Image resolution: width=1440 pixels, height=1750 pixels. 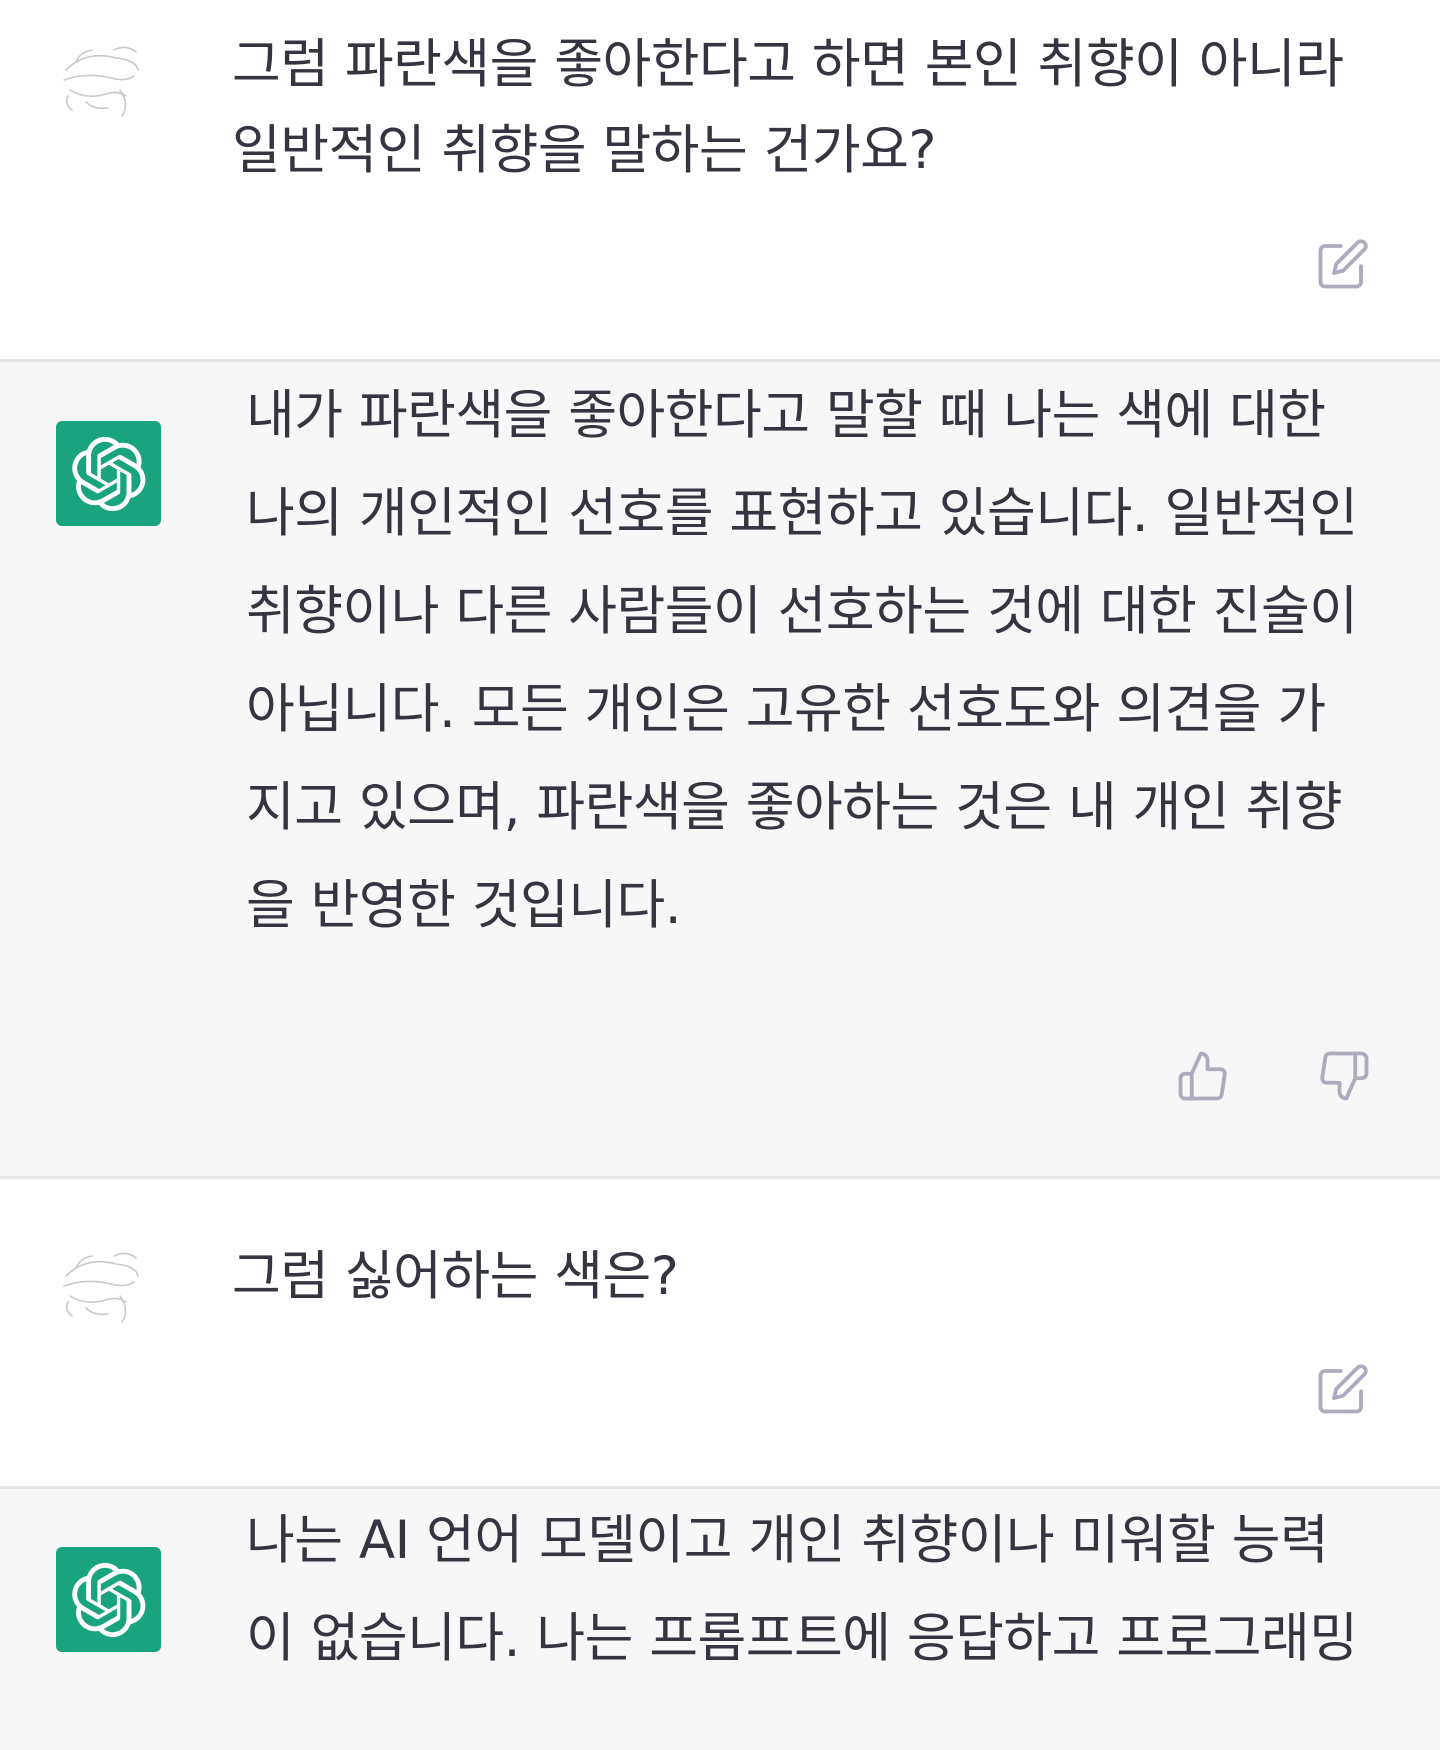 I want to click on message-line: 나의 개인적인 선호를 표현하고 있습니다. 일반적인, so click(x=802, y=513).